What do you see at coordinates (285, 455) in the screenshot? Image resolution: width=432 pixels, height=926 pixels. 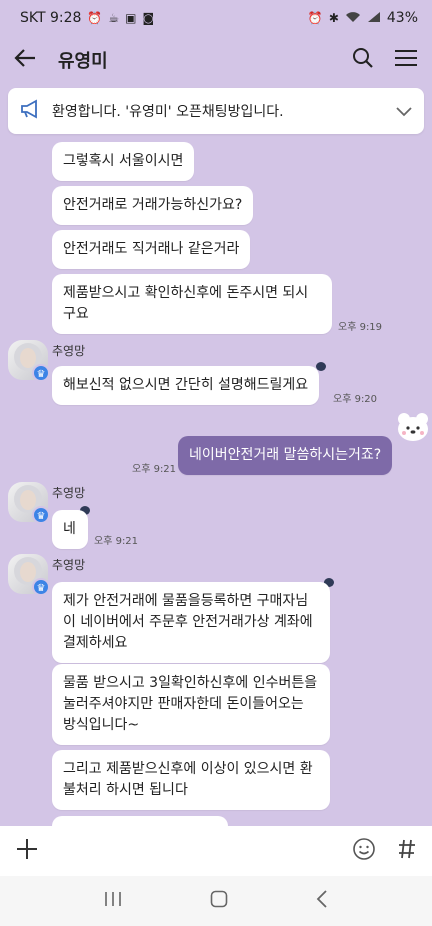 I see `my-message-bubble: 네이버안전거래 말씀하시는거죠?` at bounding box center [285, 455].